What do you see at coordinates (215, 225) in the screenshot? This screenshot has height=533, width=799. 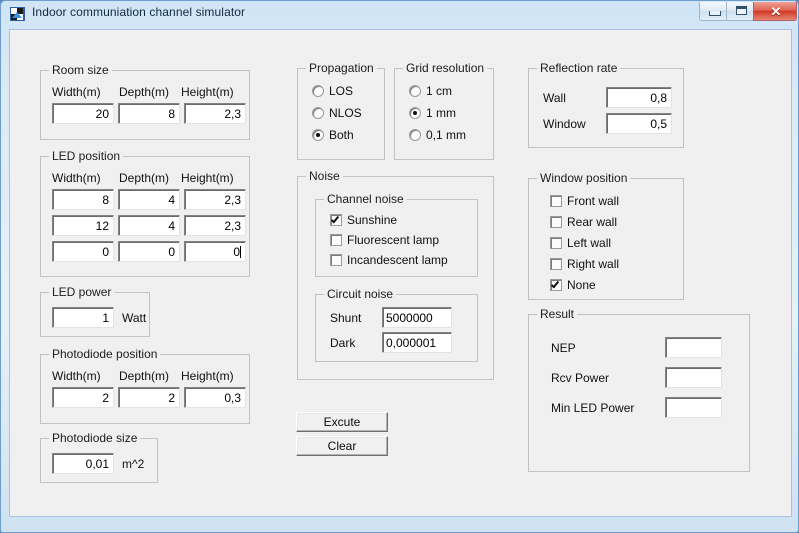 I see `led-position-height-input-2: 2,3` at bounding box center [215, 225].